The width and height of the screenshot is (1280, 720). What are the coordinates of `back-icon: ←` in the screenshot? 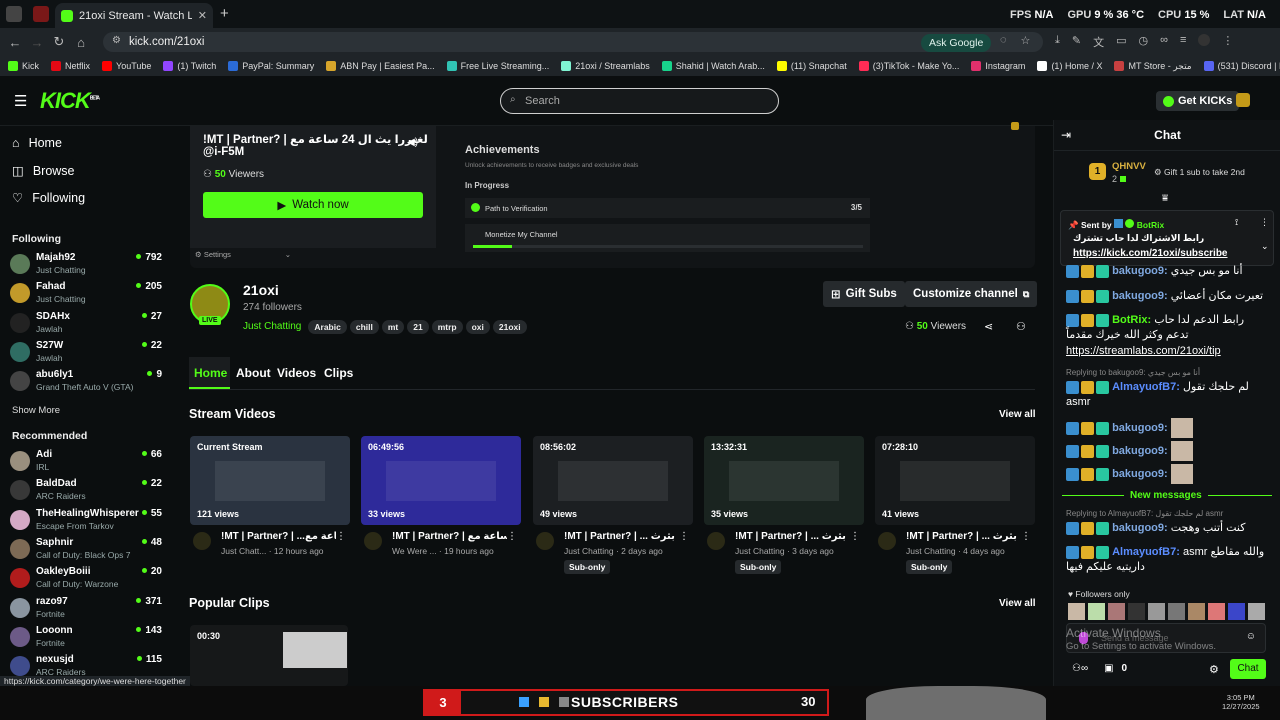 It's located at (15, 42).